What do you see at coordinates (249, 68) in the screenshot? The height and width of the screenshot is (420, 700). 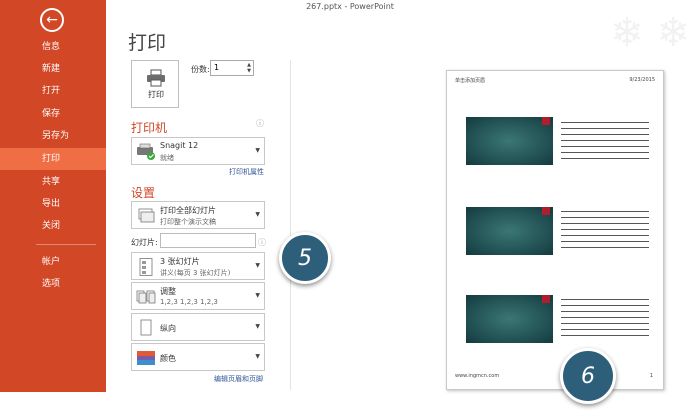 I see `spin-arrows-icon: ▲ ▼` at bounding box center [249, 68].